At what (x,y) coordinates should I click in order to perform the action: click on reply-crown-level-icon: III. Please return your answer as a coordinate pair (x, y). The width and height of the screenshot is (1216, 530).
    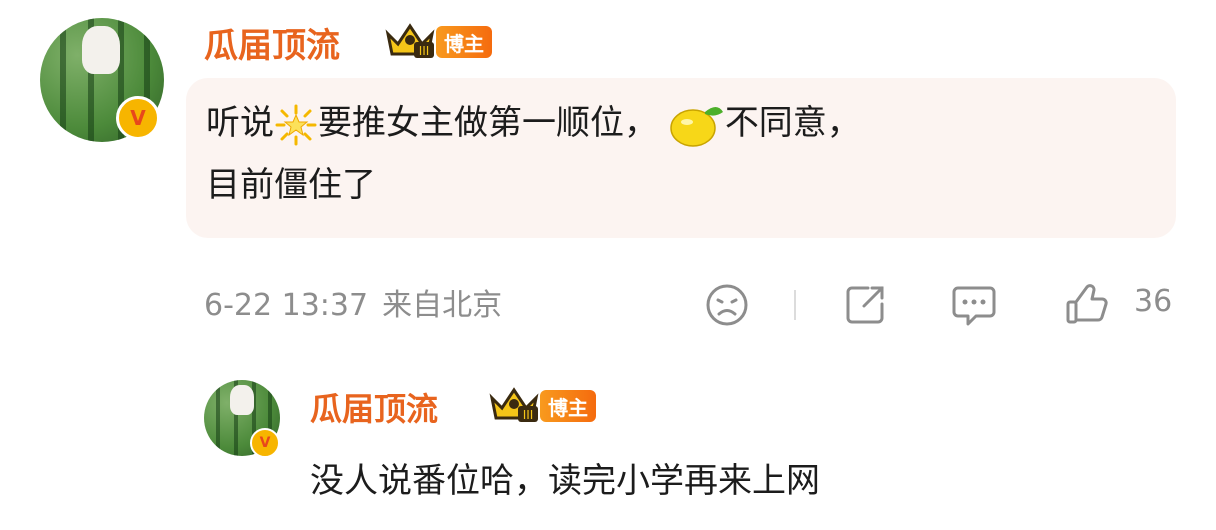
    Looking at the image, I should click on (514, 404).